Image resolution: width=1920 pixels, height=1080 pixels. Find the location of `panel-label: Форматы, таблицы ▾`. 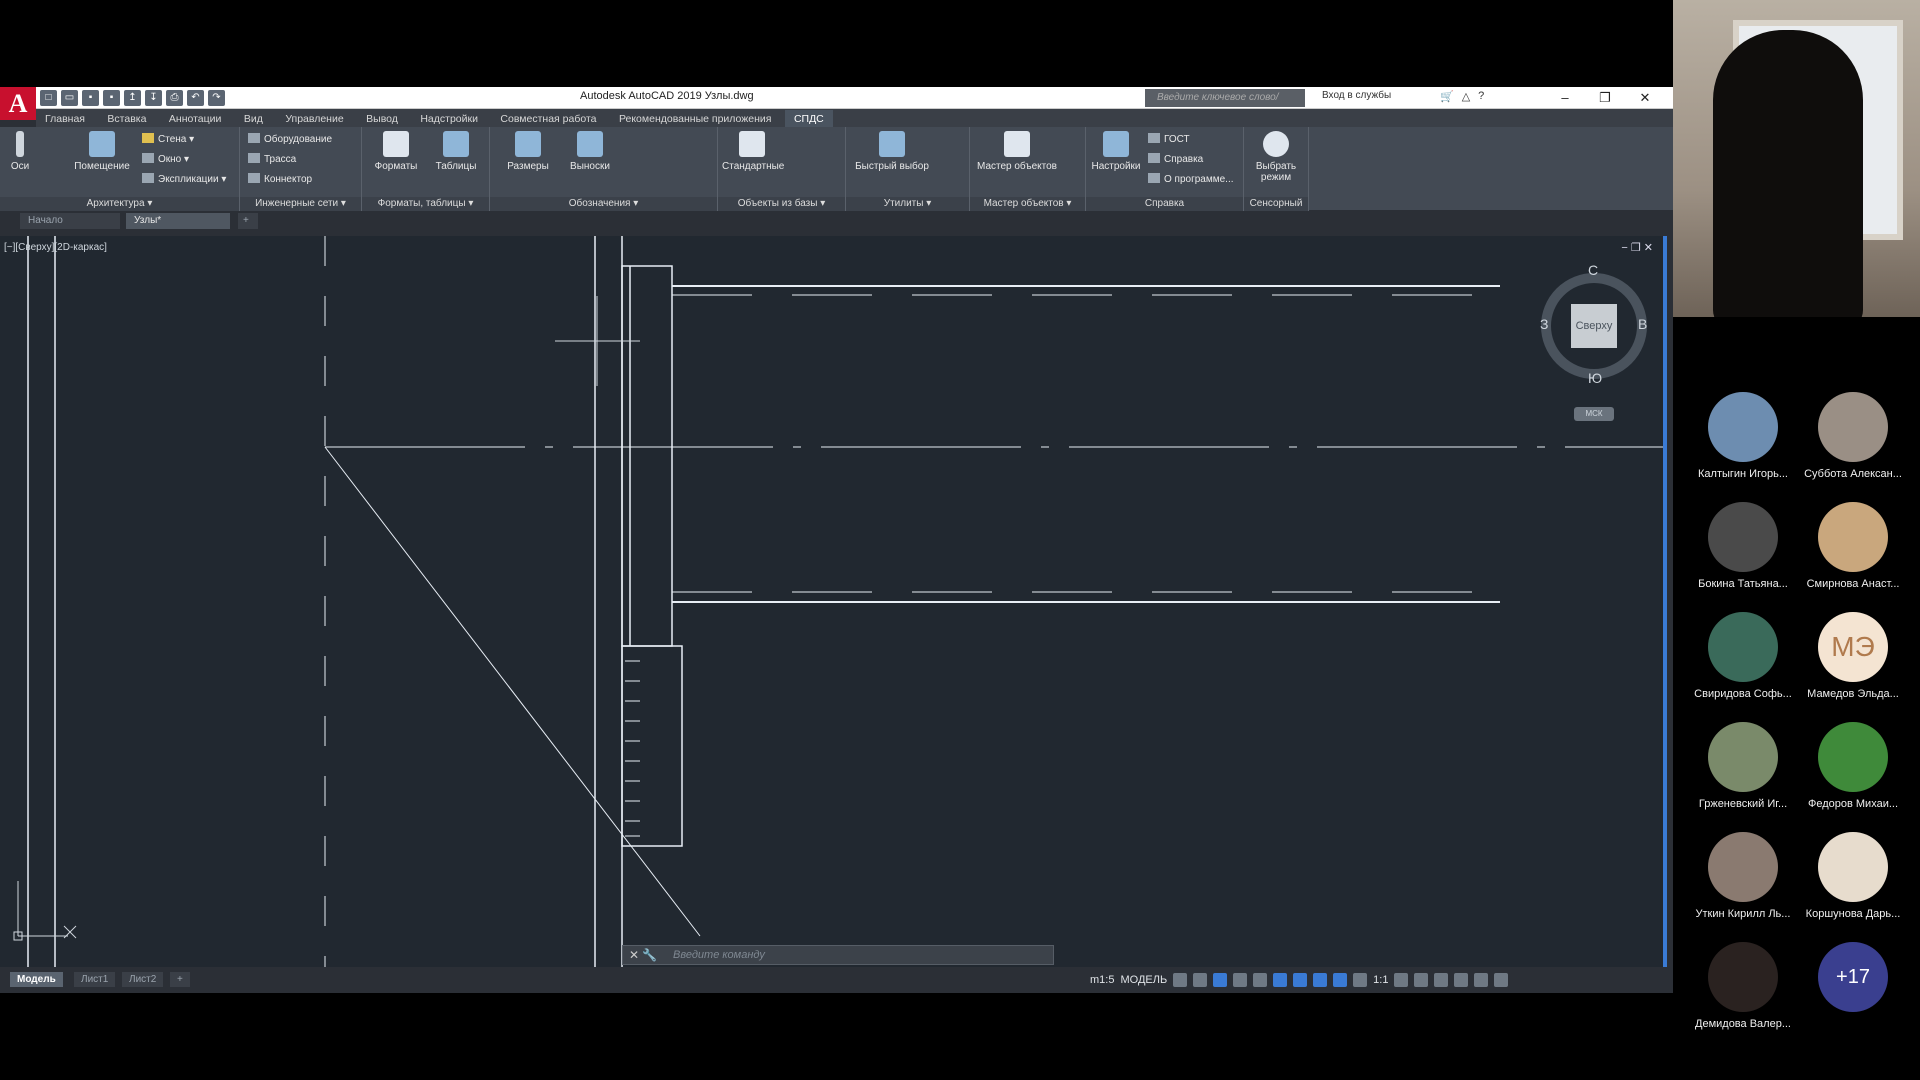

panel-label: Форматы, таблицы ▾ is located at coordinates (425, 204).